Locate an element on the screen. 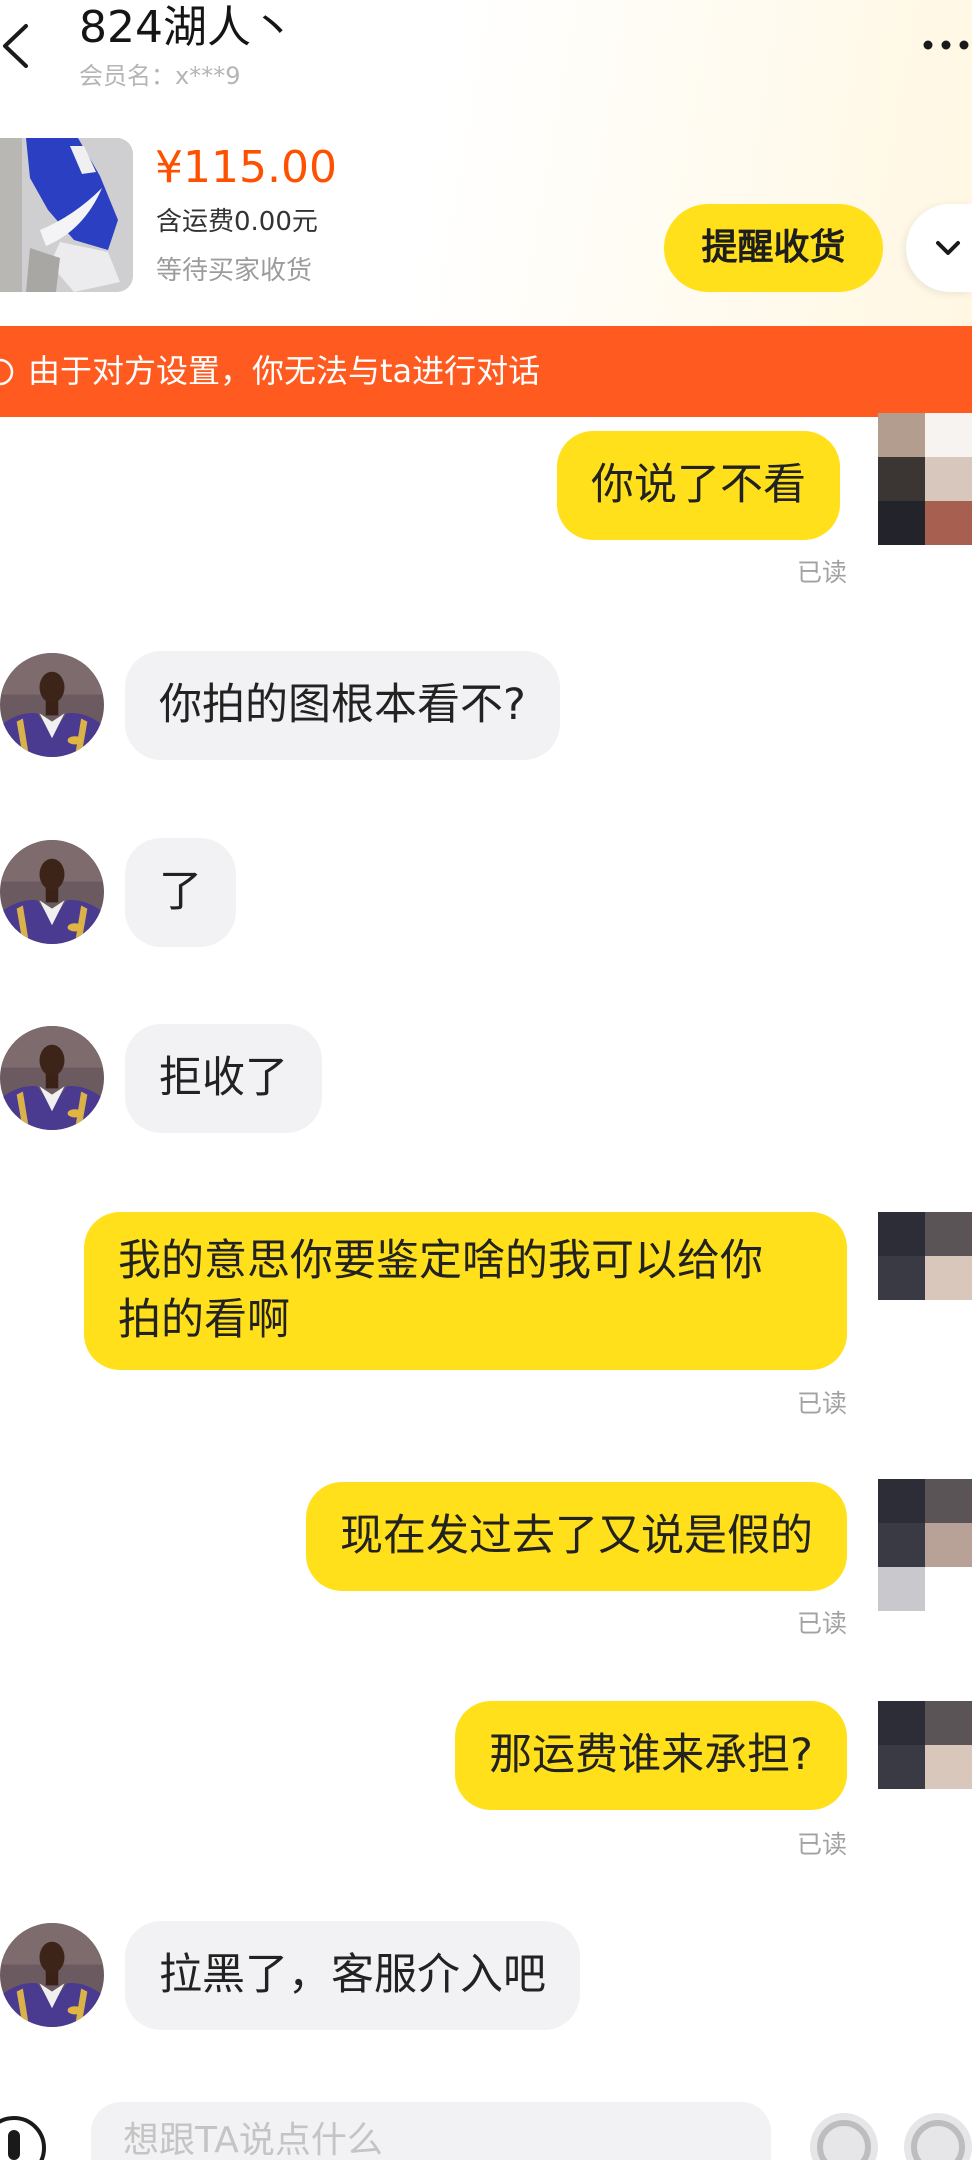 The width and height of the screenshot is (972, 2160). message-text-line: 拍的看啊 is located at coordinates (204, 1320).